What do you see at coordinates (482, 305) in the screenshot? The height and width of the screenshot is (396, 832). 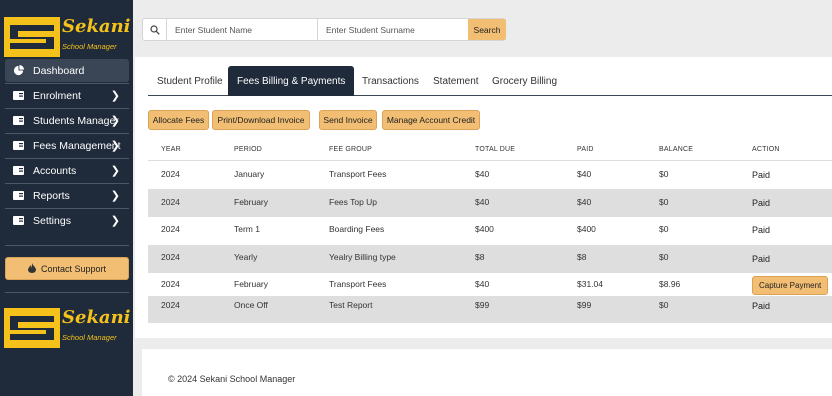 I see `cell-total-due: $99` at bounding box center [482, 305].